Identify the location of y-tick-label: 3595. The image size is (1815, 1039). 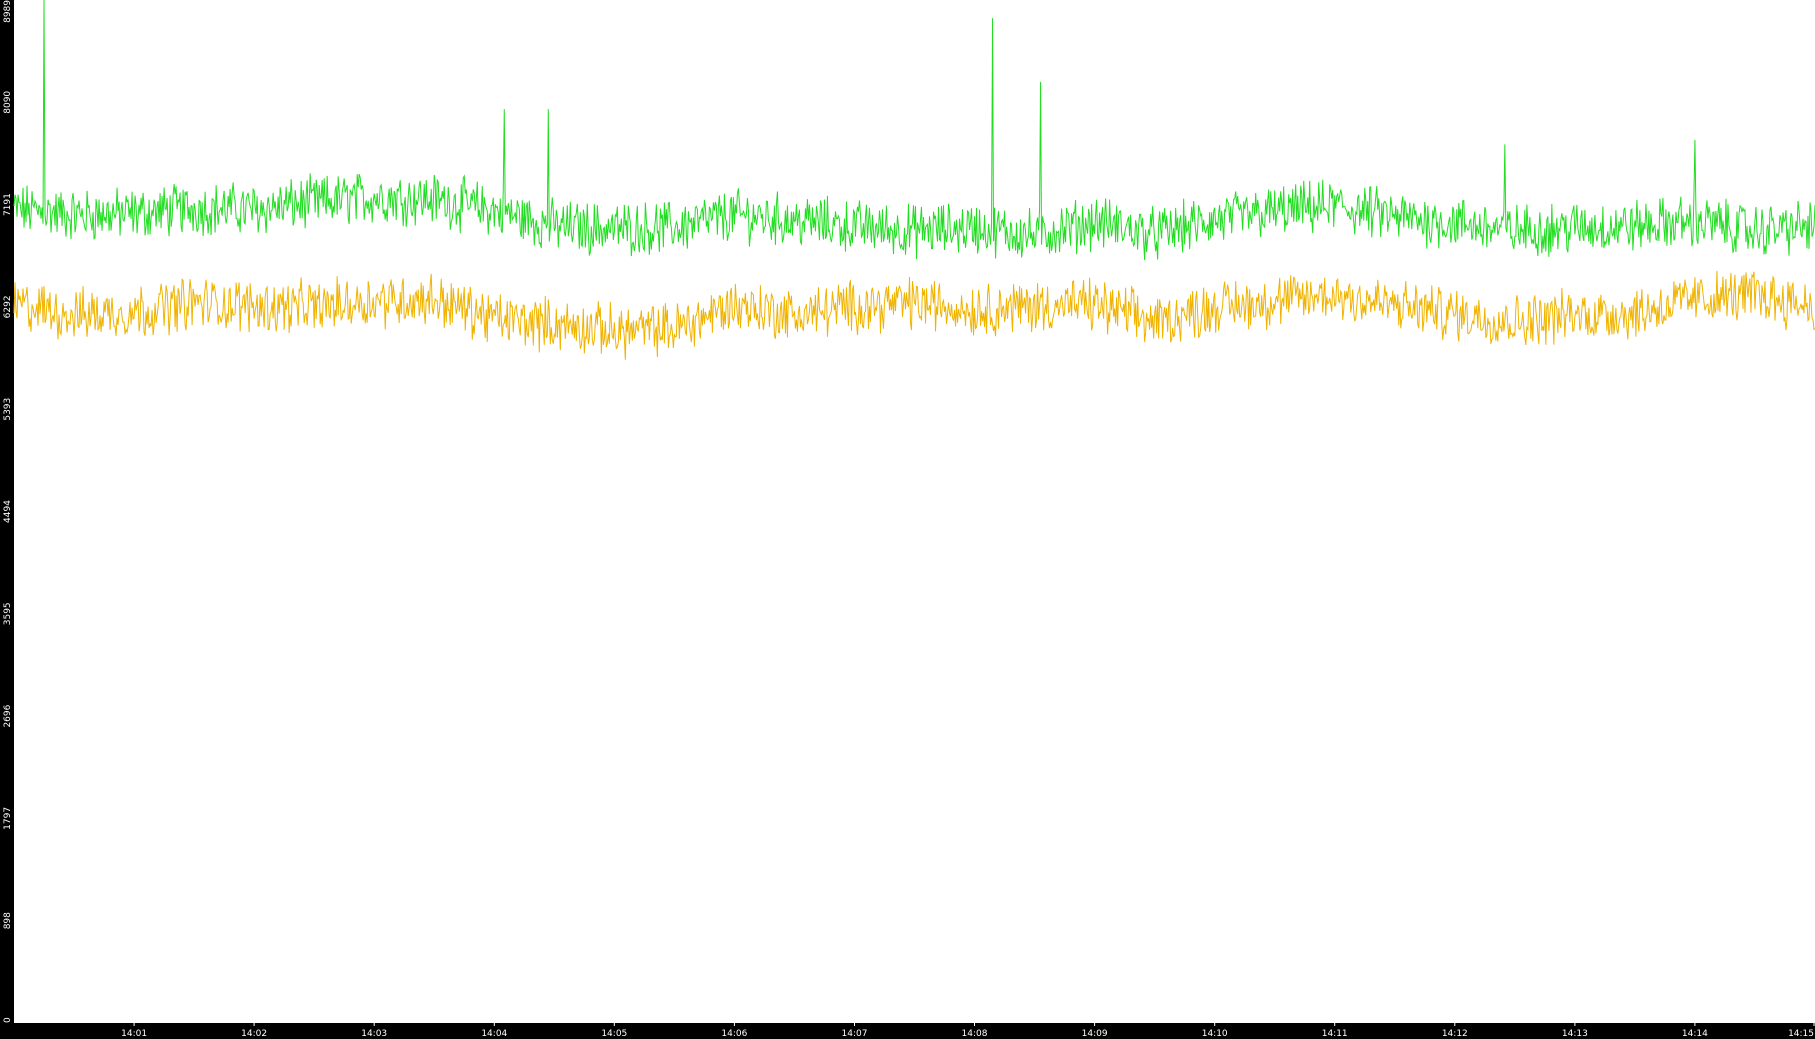
(8, 613).